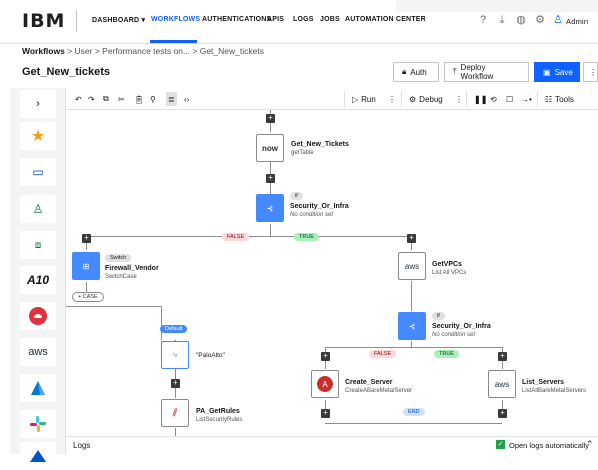  I want to click on servicenow-logo: now, so click(270, 148).